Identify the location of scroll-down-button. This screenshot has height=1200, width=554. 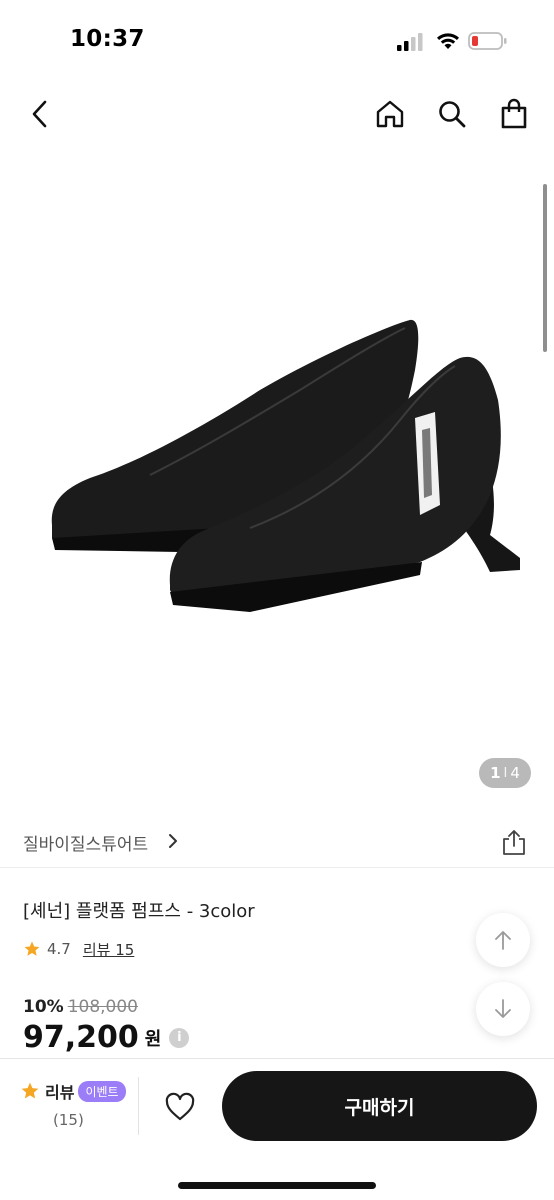
(503, 1009).